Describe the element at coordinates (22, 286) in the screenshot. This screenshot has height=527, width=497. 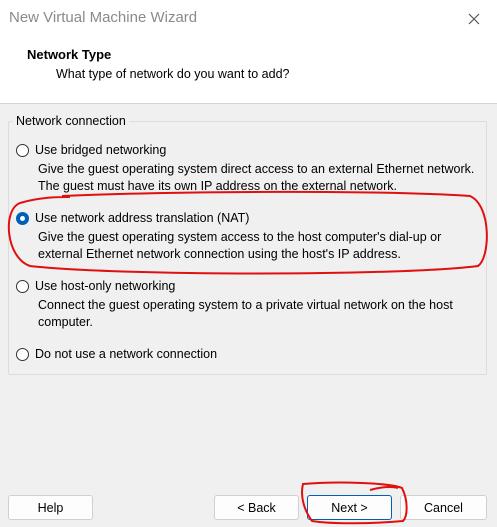
I see `radio-host-only` at that location.